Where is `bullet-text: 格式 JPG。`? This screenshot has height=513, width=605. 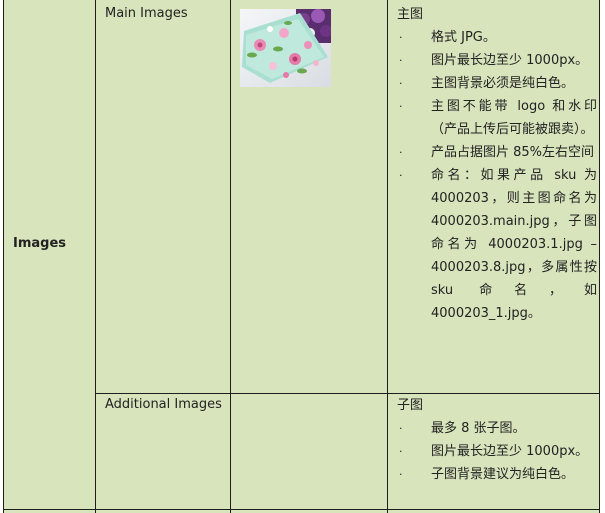
bullet-text: 格式 JPG。 is located at coordinates (463, 37).